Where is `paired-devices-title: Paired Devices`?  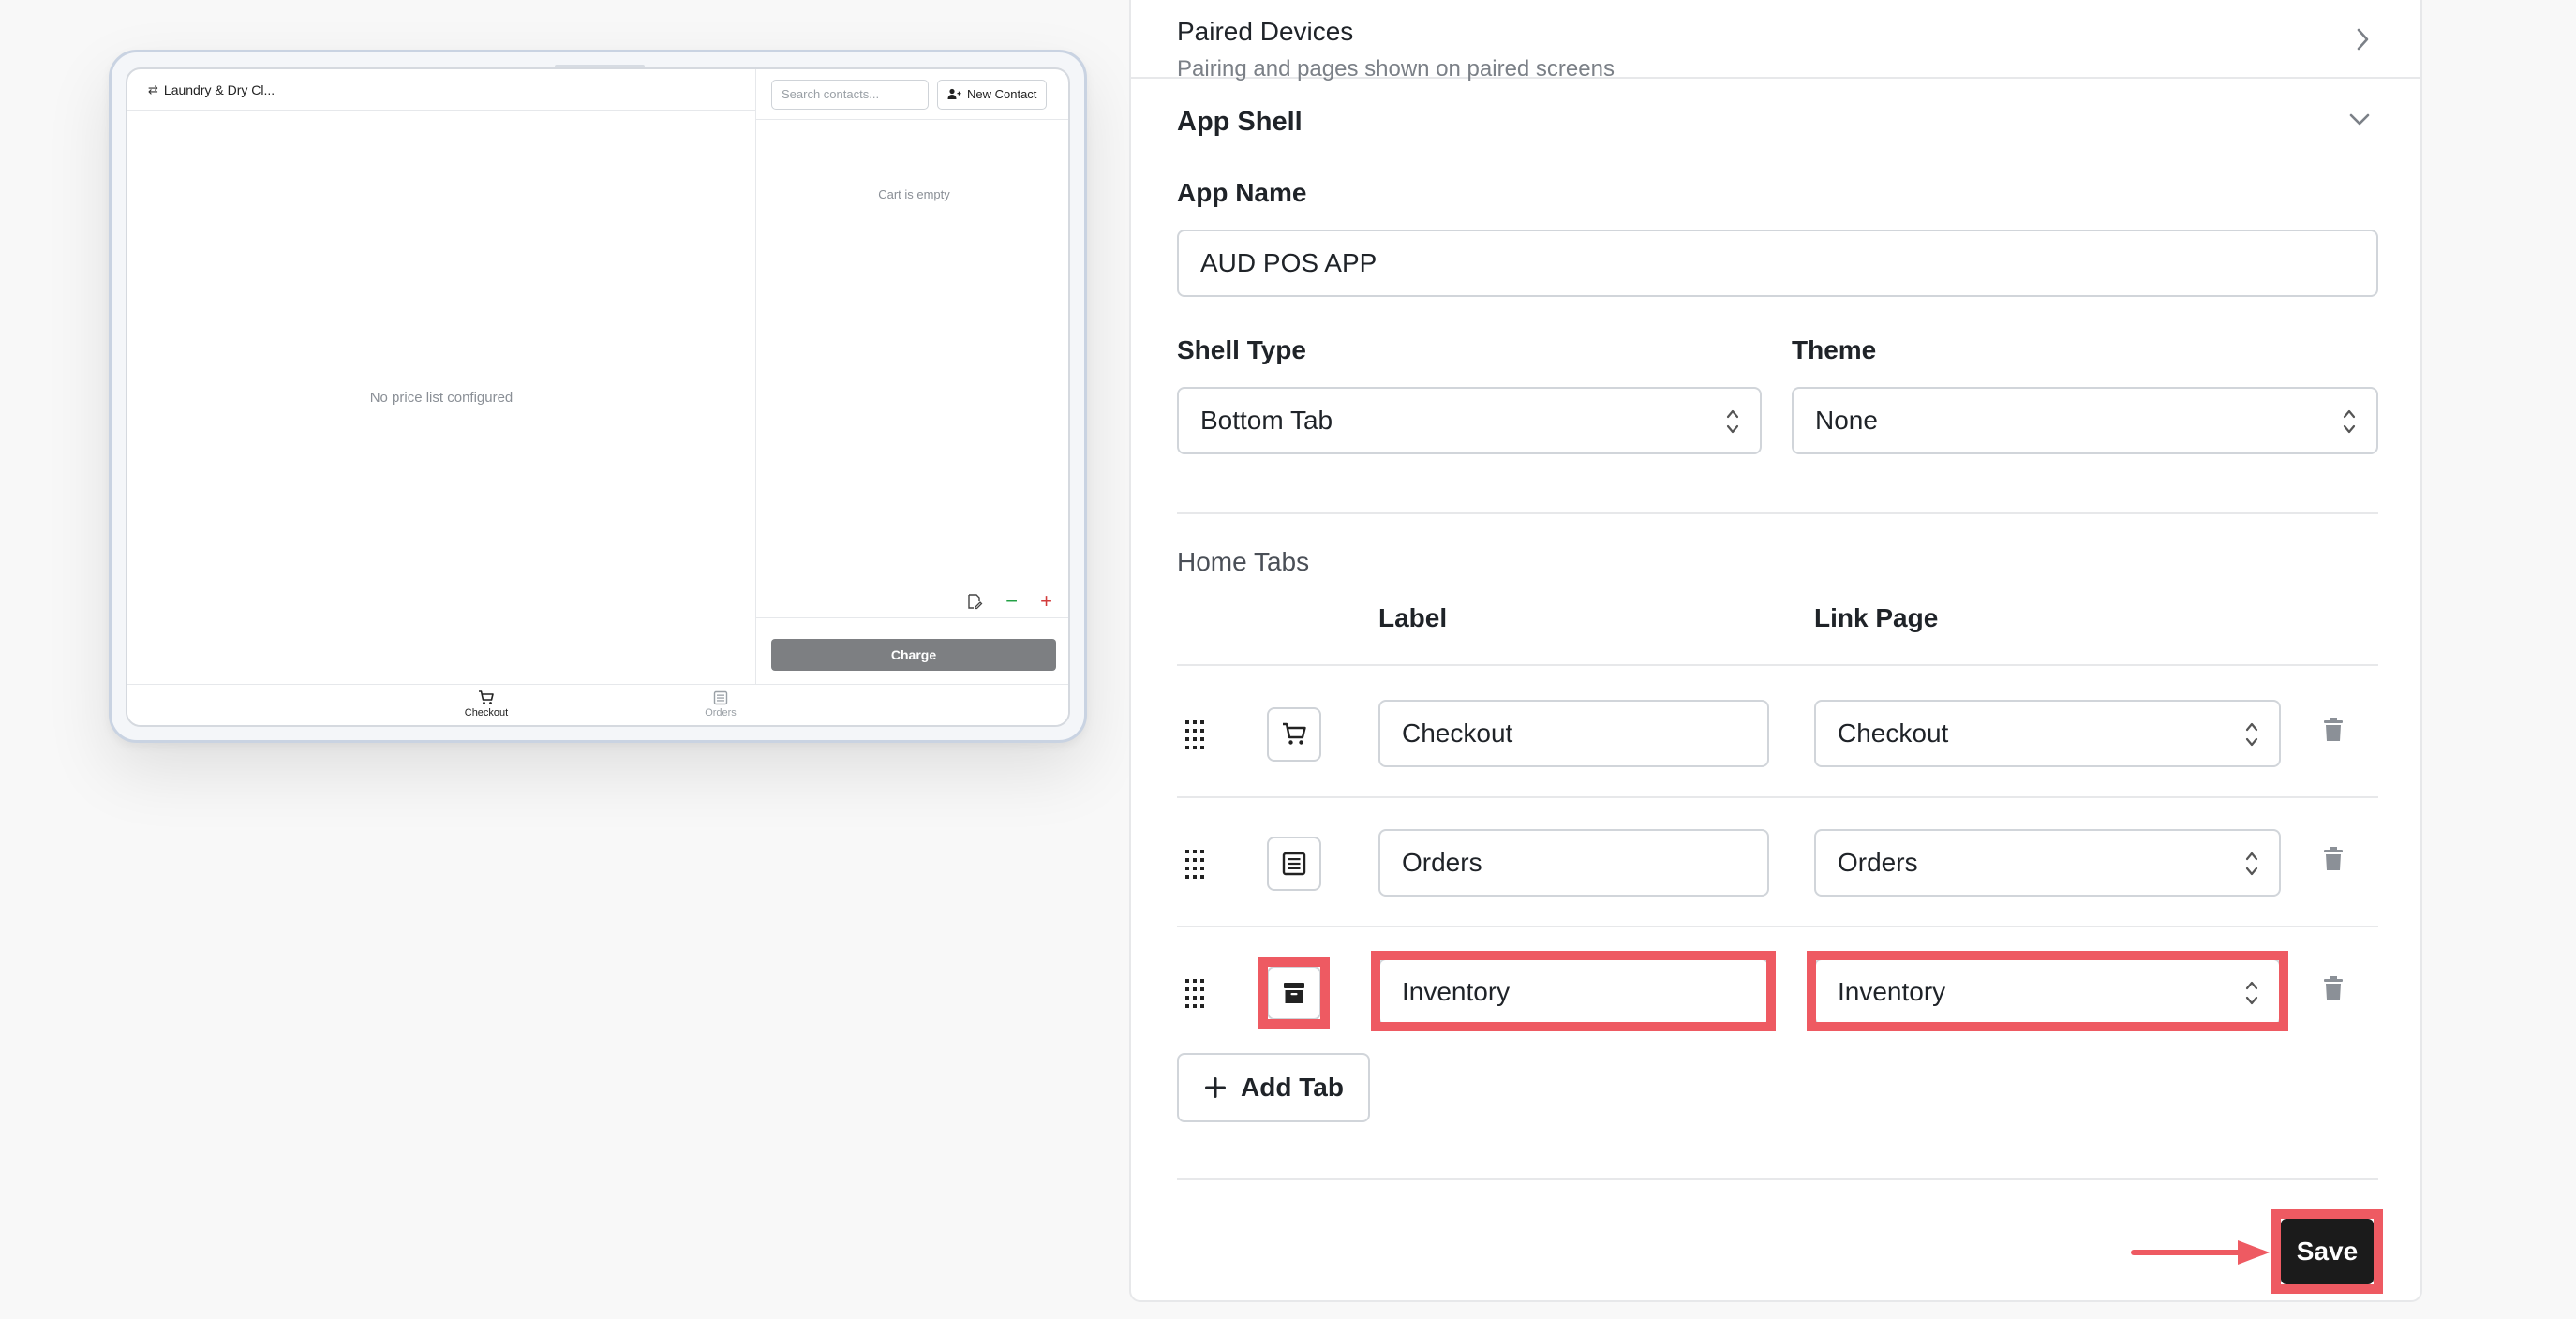
paired-devices-title: Paired Devices is located at coordinates (1265, 31).